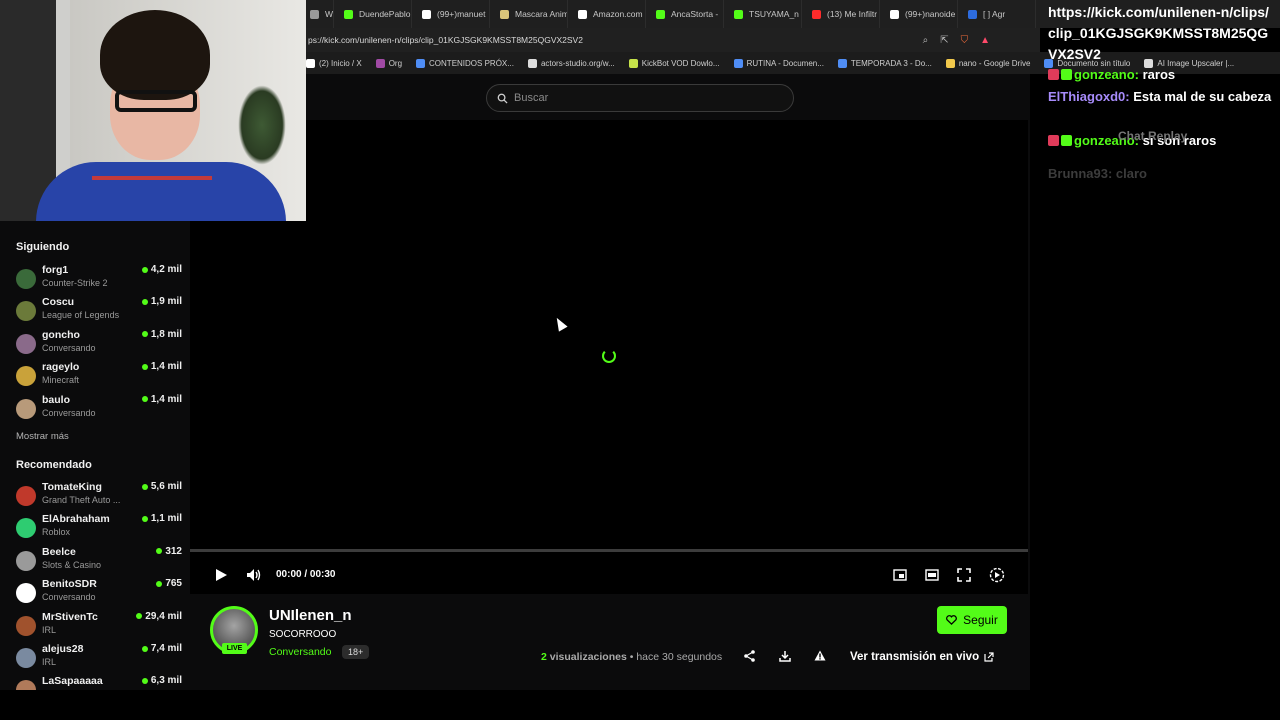  I want to click on brave-shield-icon: ⛉, so click(965, 40).